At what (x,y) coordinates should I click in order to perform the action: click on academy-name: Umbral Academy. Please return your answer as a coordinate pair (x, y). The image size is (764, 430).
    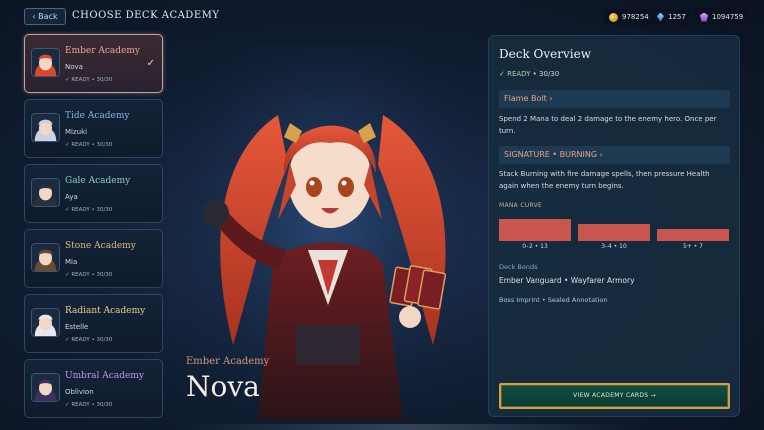
    Looking at the image, I should click on (104, 376).